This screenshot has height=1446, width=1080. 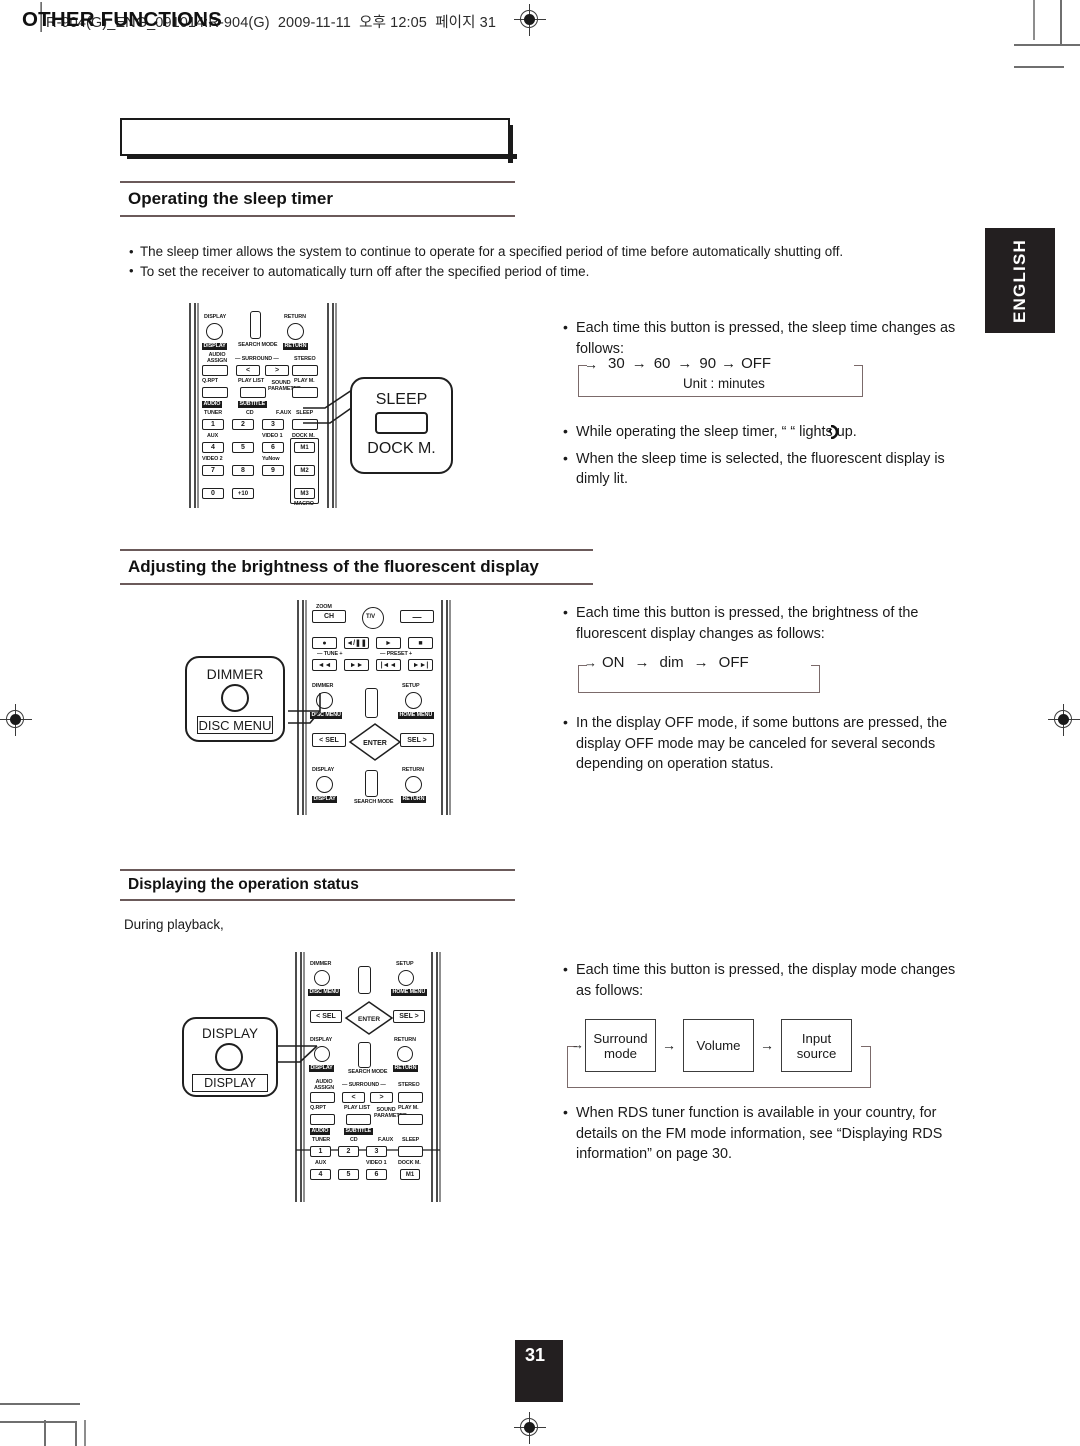 What do you see at coordinates (376, 1163) in the screenshot?
I see `remote-label-video1-3: VIDEO 1` at bounding box center [376, 1163].